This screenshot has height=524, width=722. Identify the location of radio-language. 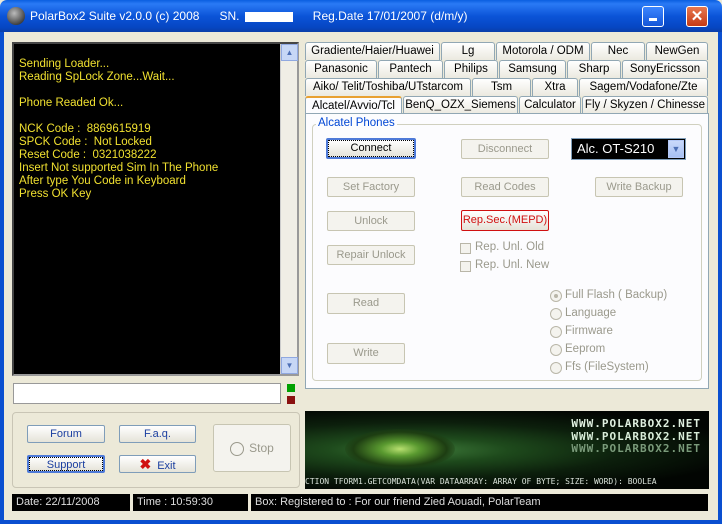
(556, 314).